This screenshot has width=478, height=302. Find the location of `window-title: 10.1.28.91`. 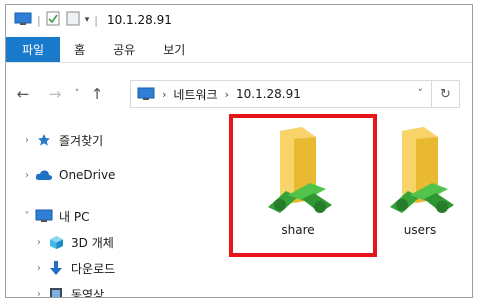

window-title: 10.1.28.91 is located at coordinates (139, 20).